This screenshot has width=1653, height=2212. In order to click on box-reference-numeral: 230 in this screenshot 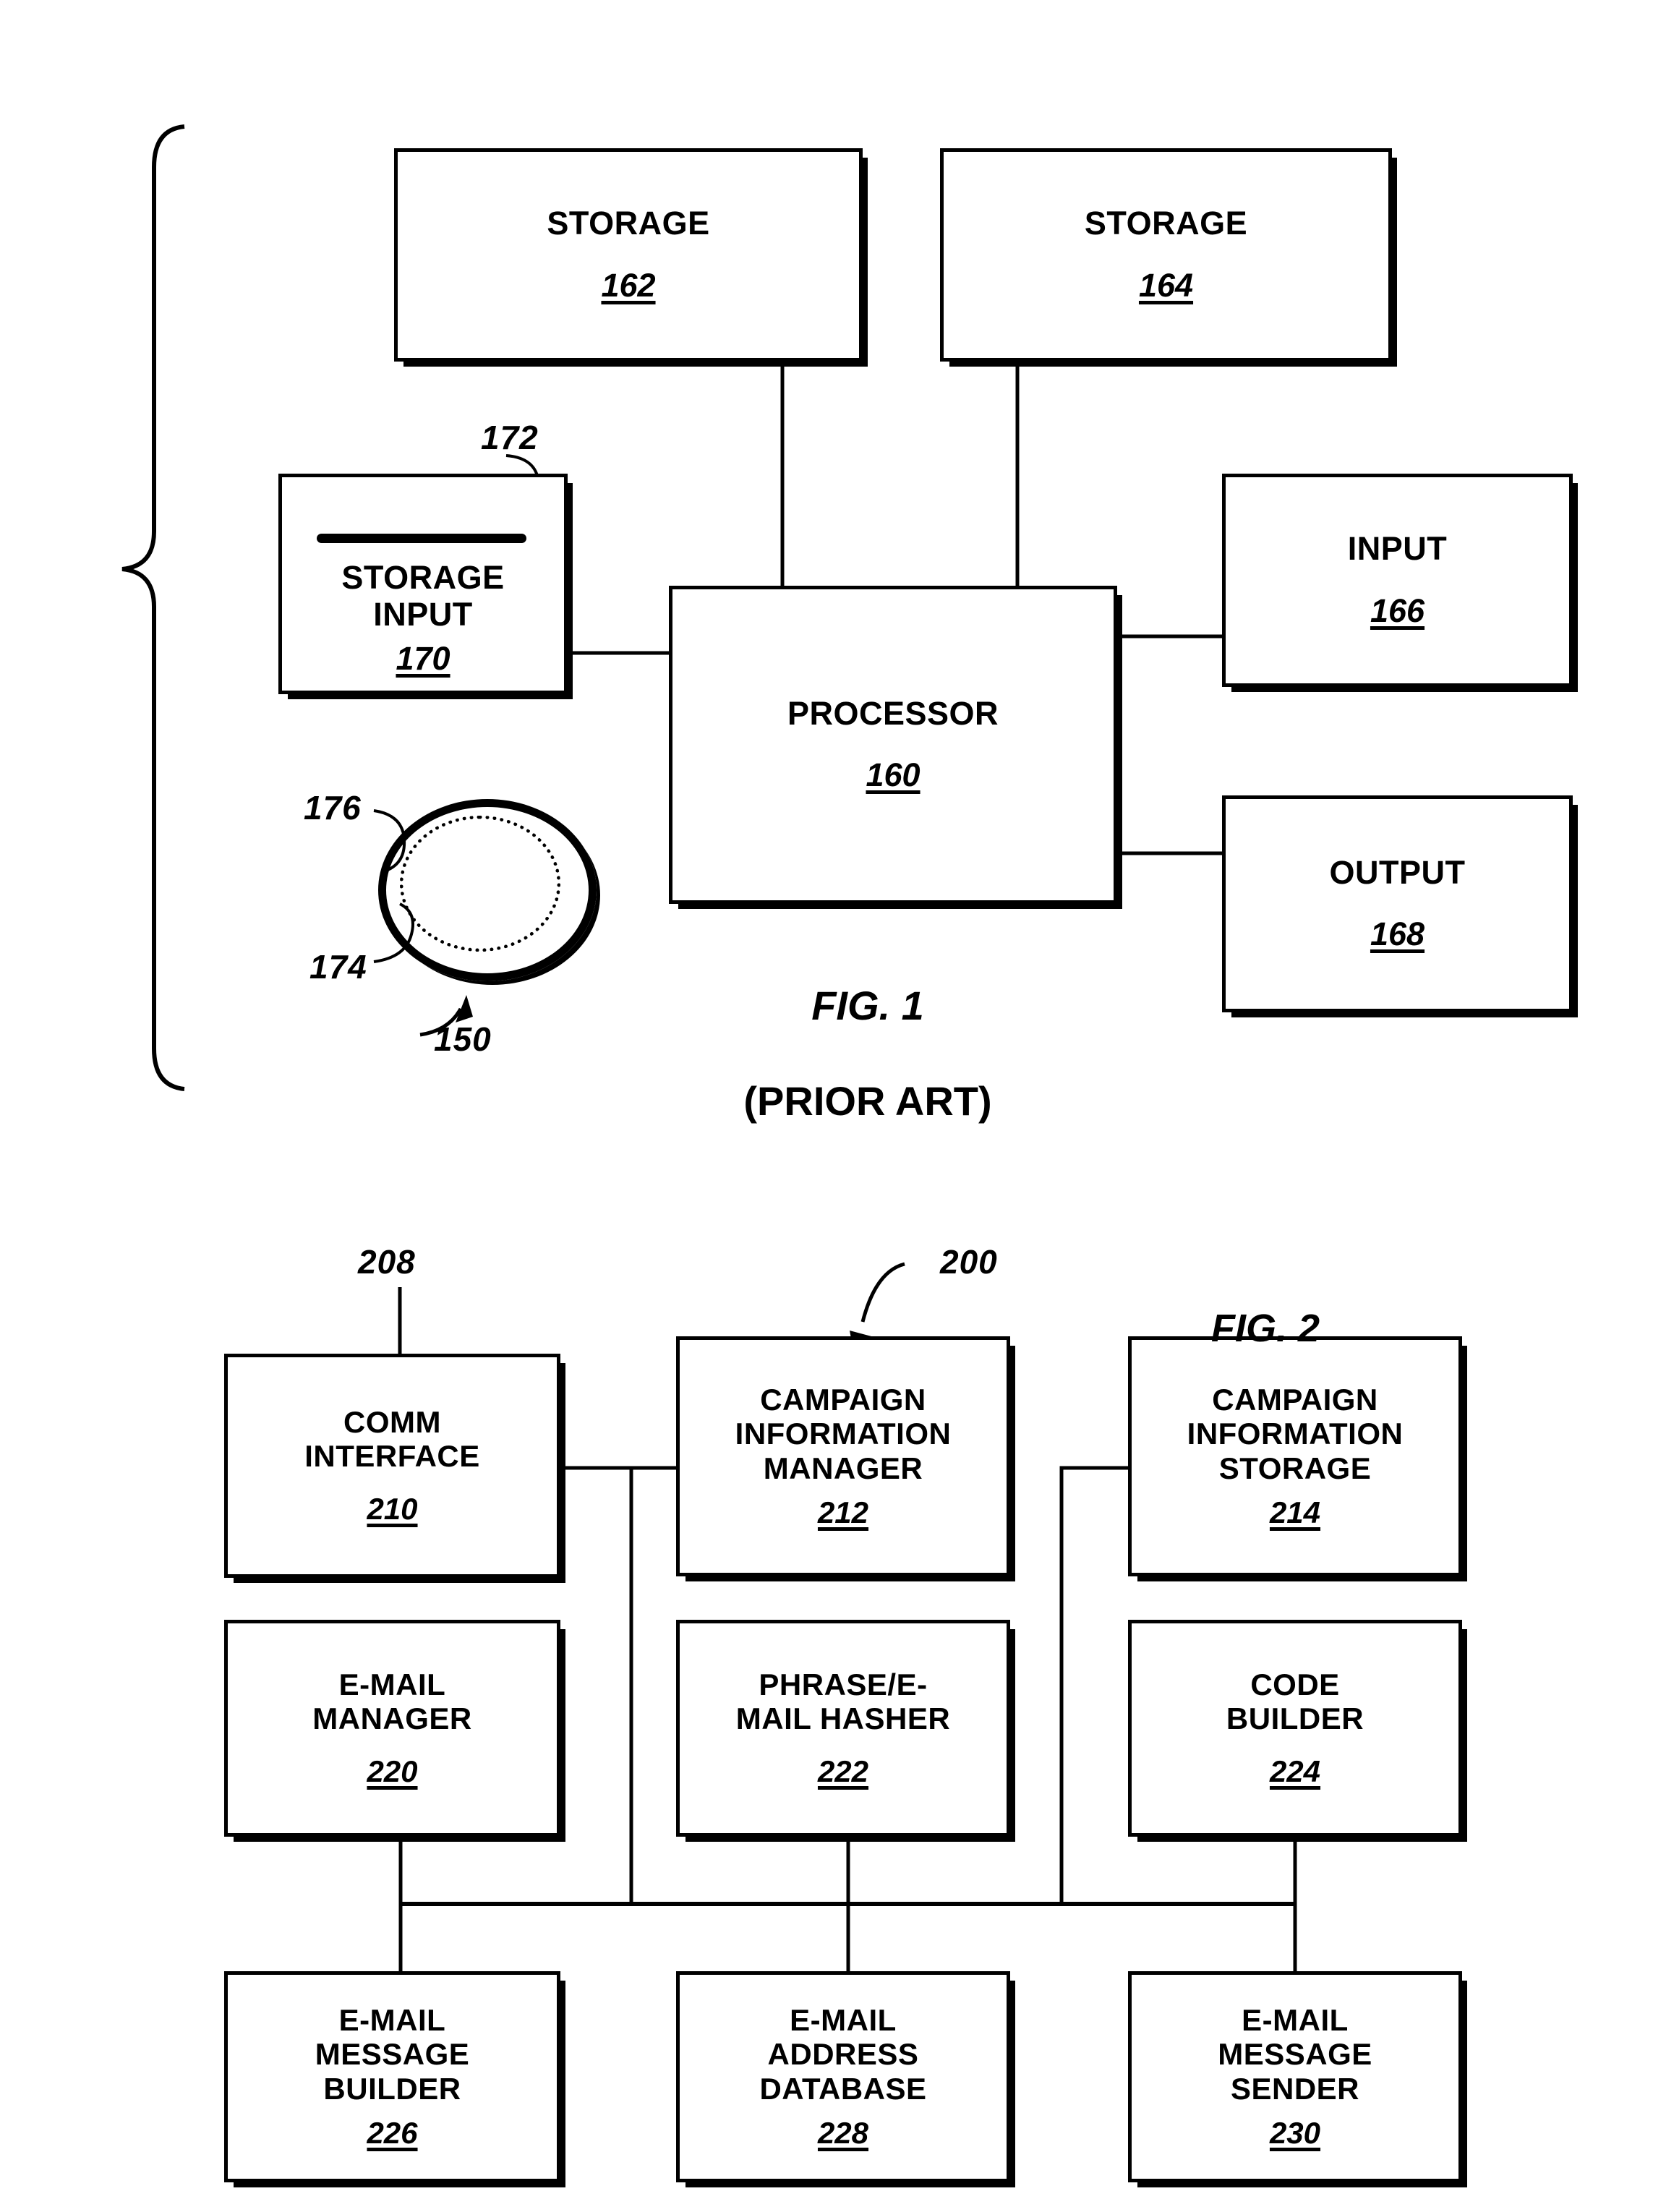, I will do `click(1295, 2132)`.